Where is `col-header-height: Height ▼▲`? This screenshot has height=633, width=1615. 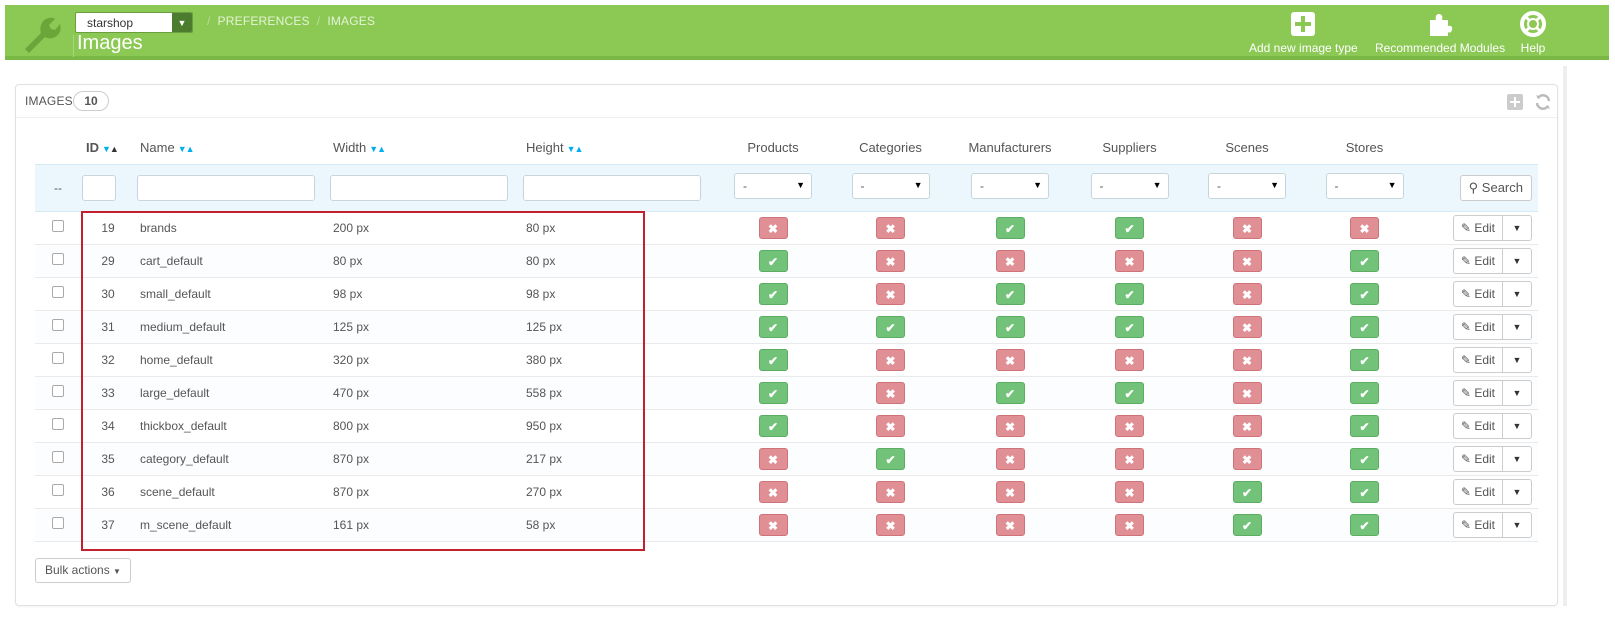 col-header-height: Height ▼▲ is located at coordinates (617, 148).